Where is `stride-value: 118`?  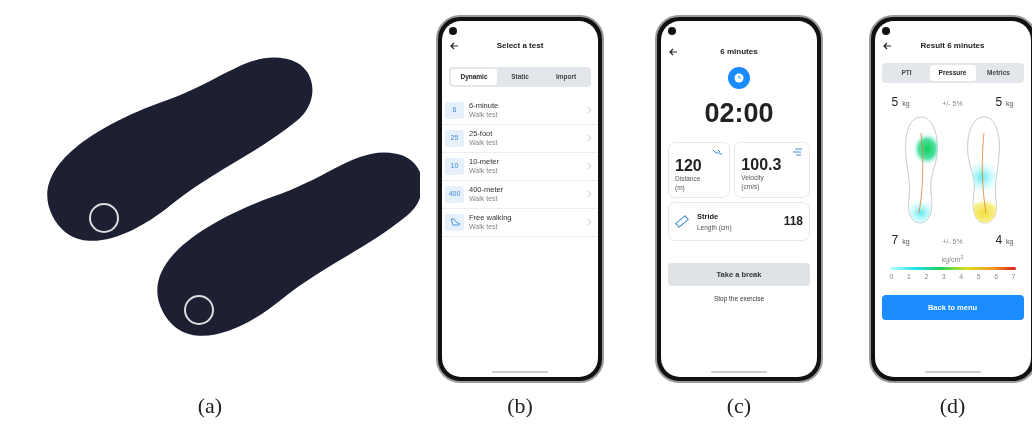 stride-value: 118 is located at coordinates (793, 222).